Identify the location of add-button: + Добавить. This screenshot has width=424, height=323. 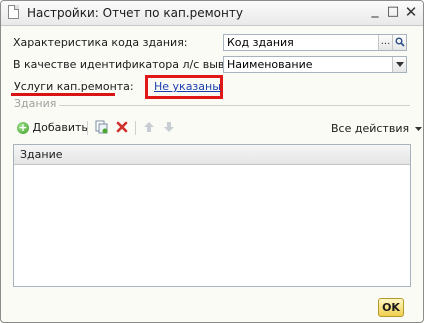
(52, 127).